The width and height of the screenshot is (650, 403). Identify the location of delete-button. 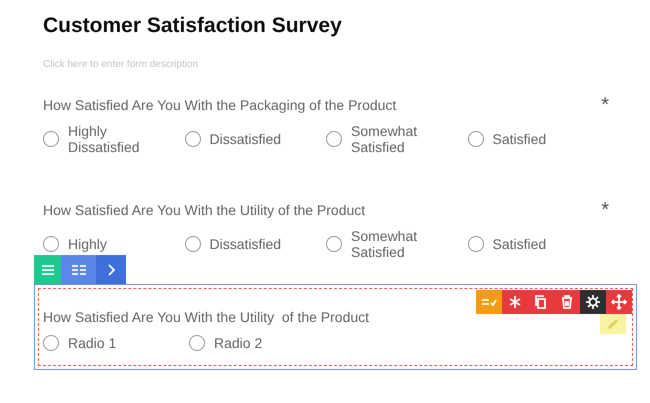
(567, 302).